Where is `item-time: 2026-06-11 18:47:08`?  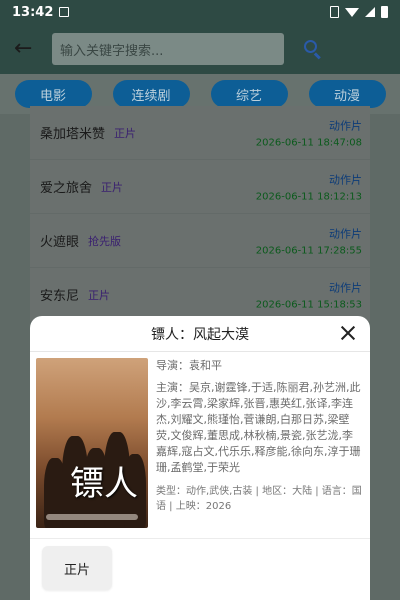 item-time: 2026-06-11 18:47:08 is located at coordinates (308, 142).